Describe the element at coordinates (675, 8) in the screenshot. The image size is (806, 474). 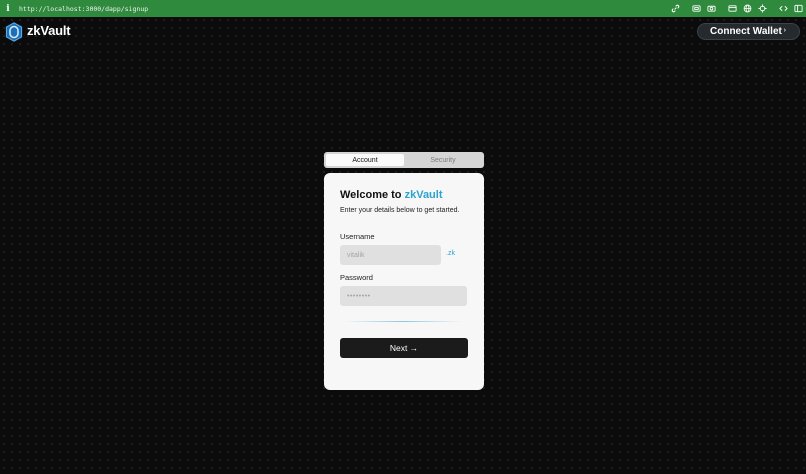
I see `link-icon` at that location.